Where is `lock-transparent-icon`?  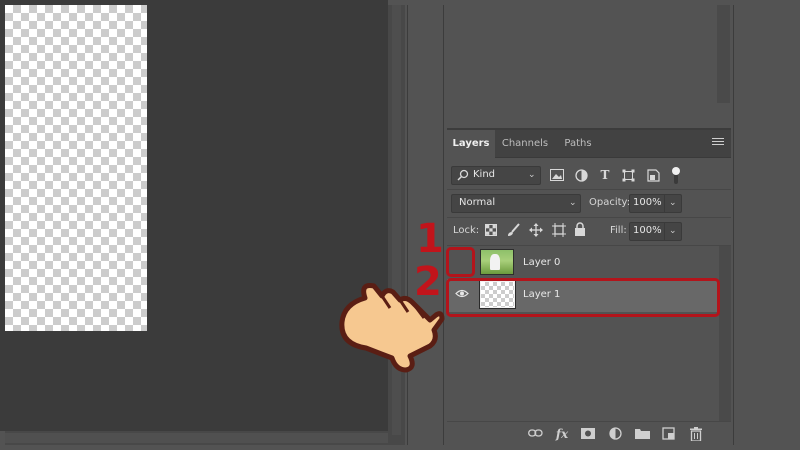
lock-transparent-icon is located at coordinates (491, 230).